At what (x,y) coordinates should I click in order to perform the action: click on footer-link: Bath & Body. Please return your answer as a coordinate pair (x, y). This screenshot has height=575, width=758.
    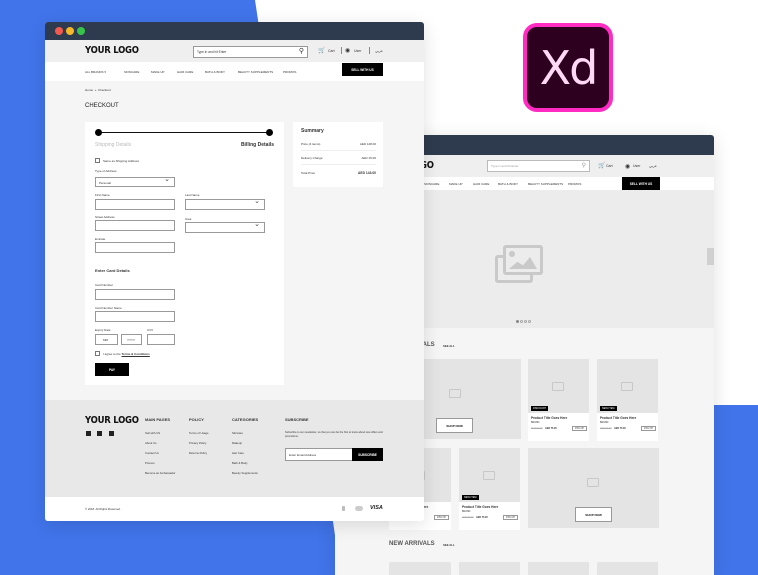
    Looking at the image, I should click on (240, 463).